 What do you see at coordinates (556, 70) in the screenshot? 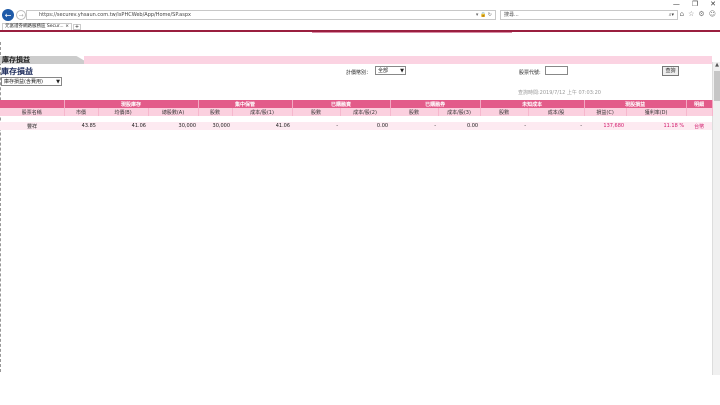
I see `stock-code-input` at bounding box center [556, 70].